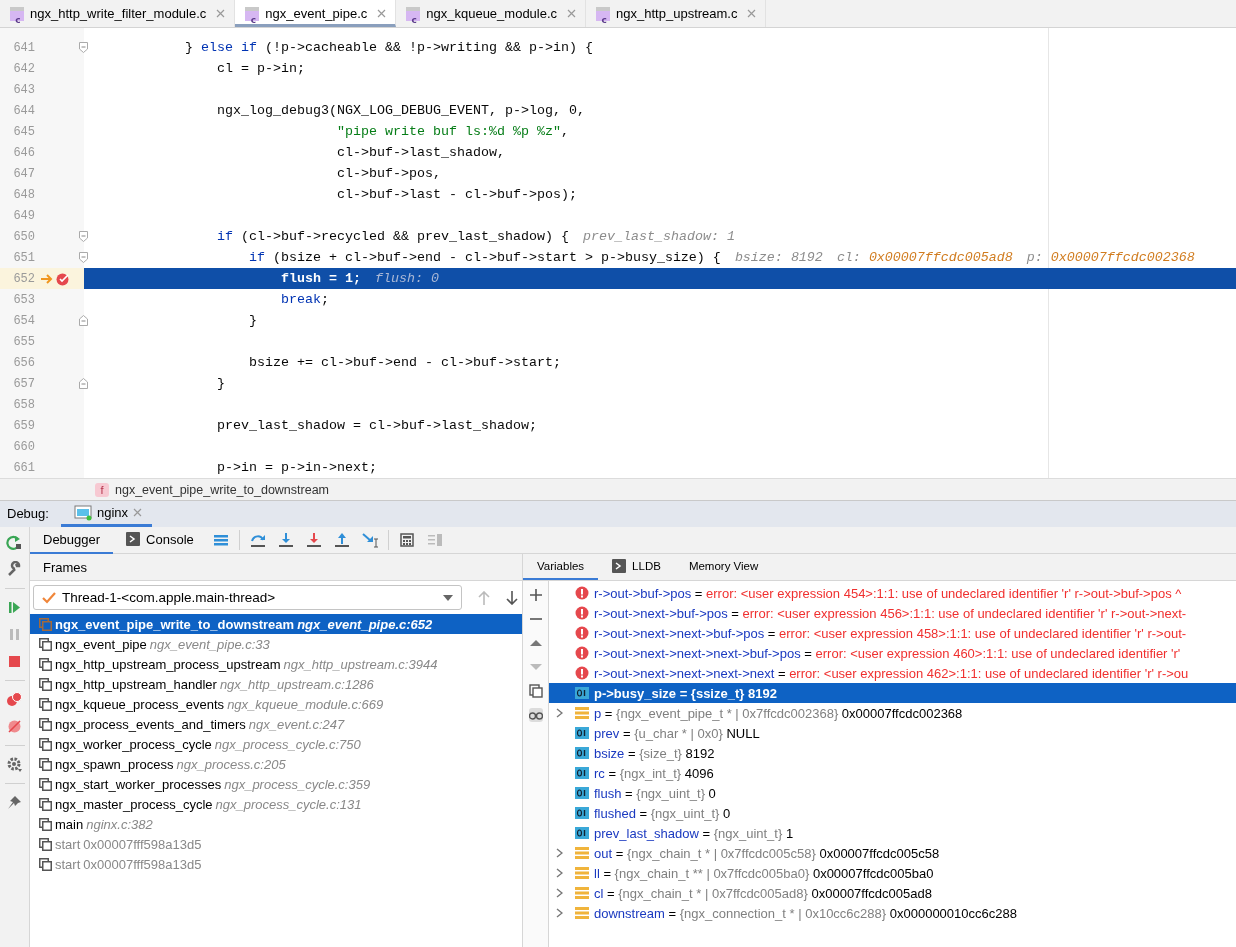 The height and width of the screenshot is (947, 1236). What do you see at coordinates (676, 13) in the screenshot?
I see `editor-tab: c ngx_http_upstream.c` at bounding box center [676, 13].